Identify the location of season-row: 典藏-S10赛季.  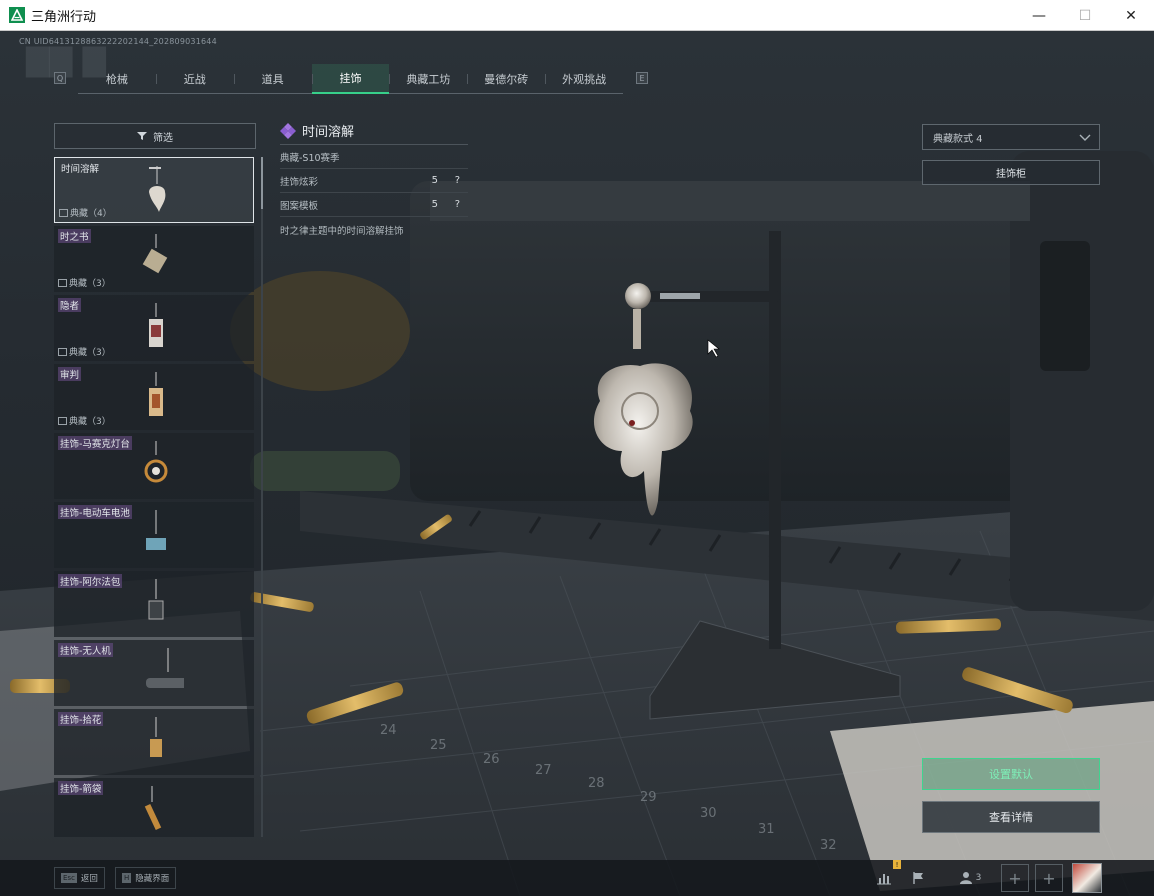
(374, 157).